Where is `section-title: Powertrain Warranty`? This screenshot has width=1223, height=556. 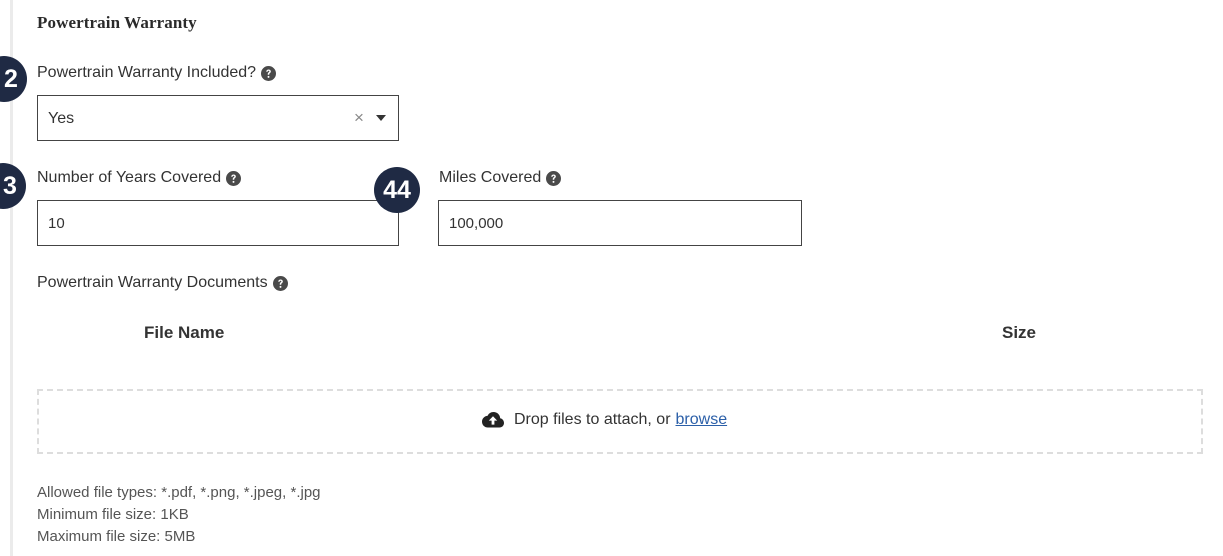
section-title: Powertrain Warranty is located at coordinates (117, 22).